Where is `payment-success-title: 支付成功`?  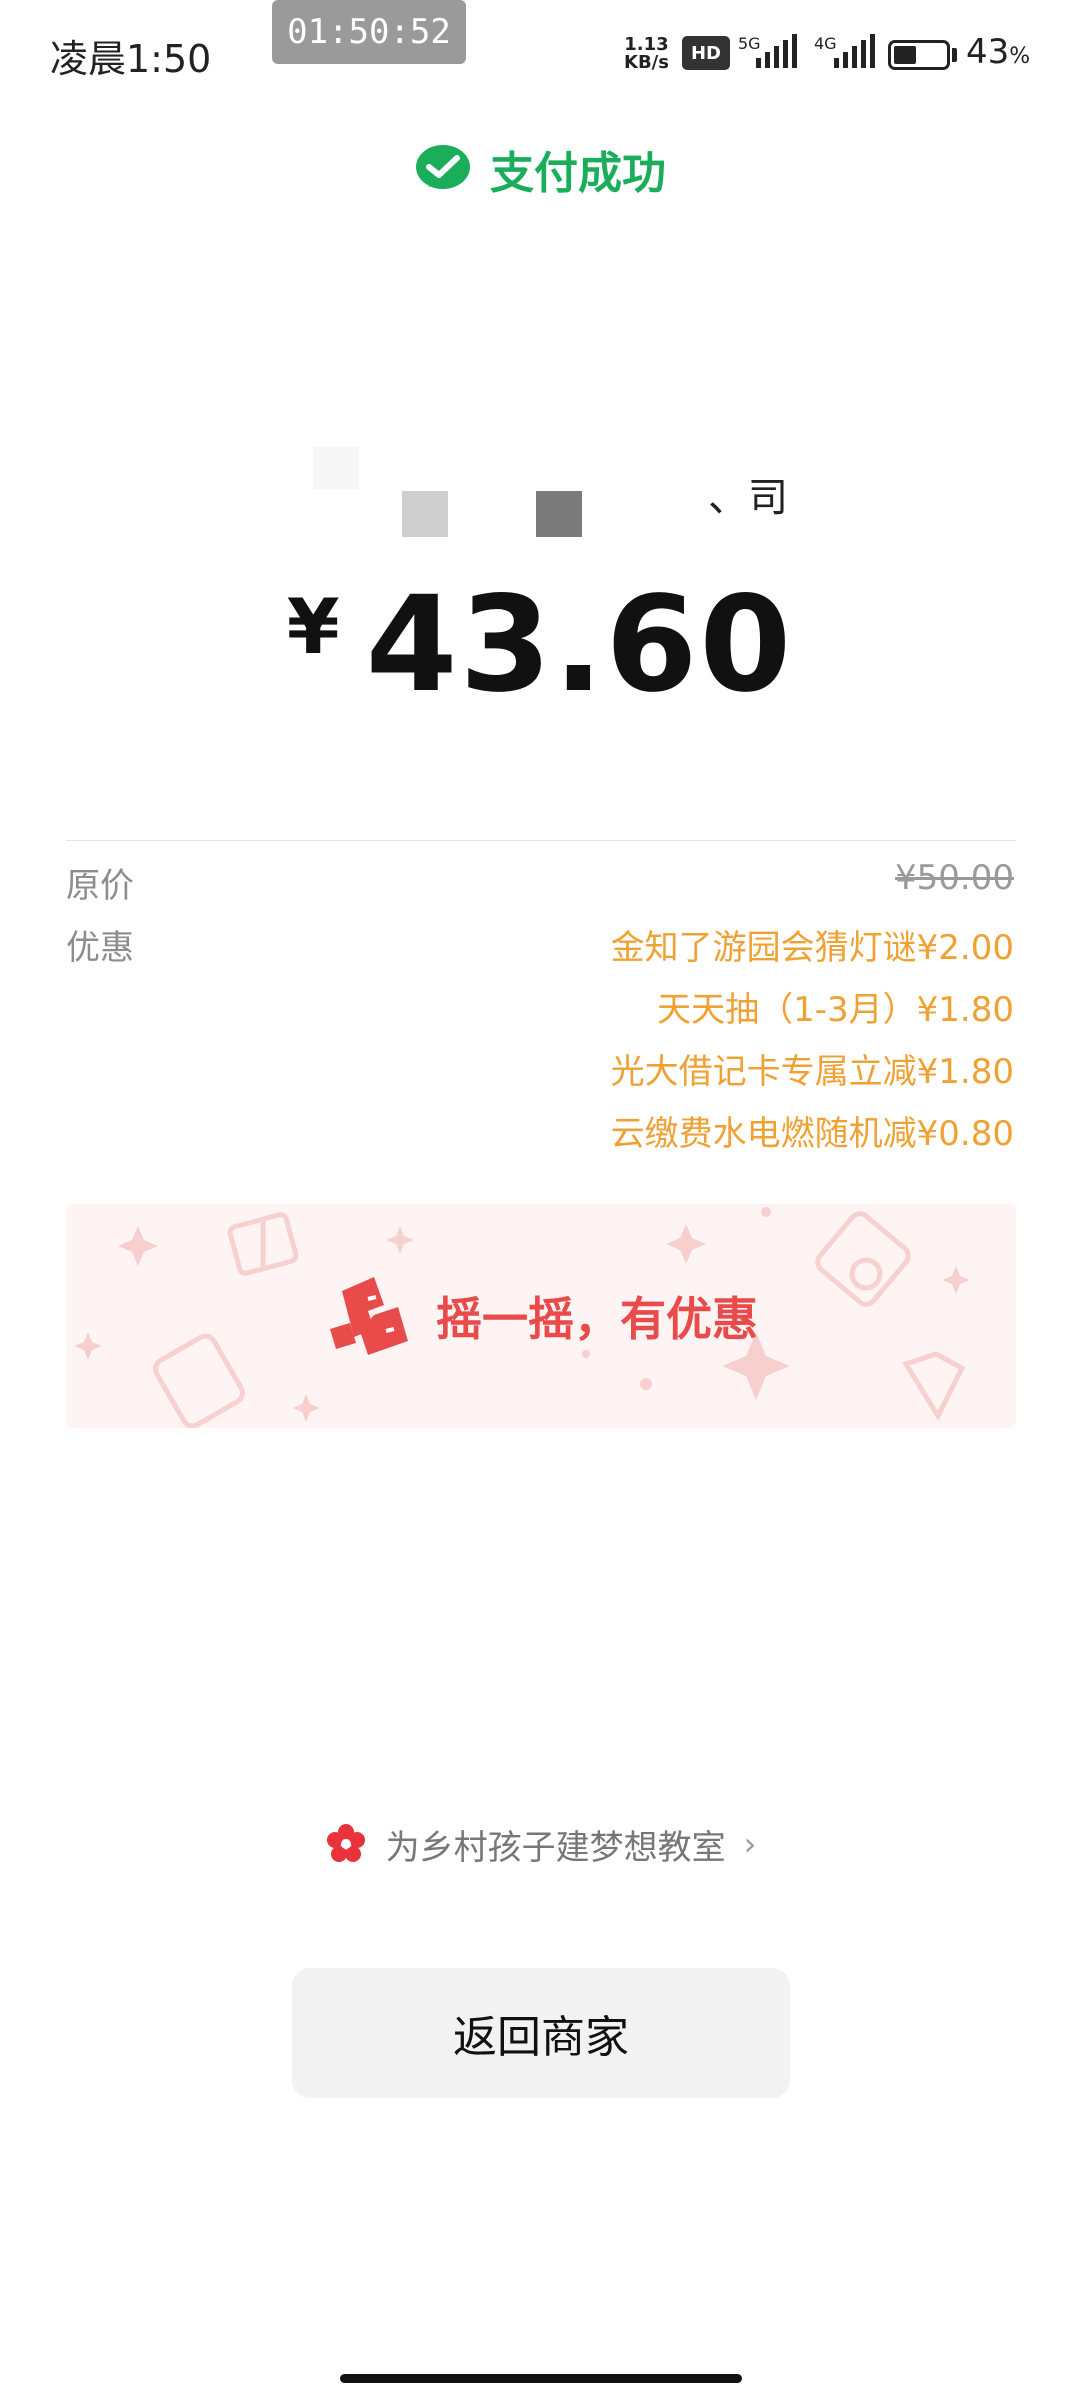
payment-success-title: 支付成功 is located at coordinates (578, 173).